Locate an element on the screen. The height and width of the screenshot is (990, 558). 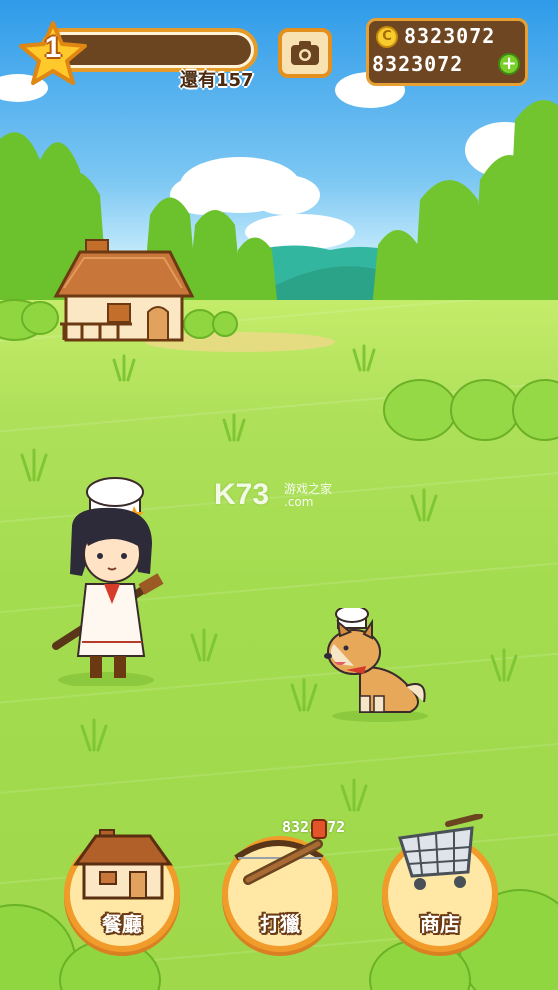
camera-button is located at coordinates (305, 53).